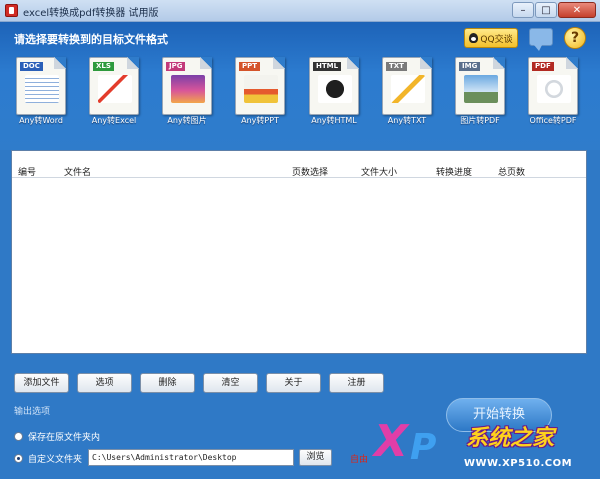  Describe the element at coordinates (32, 412) in the screenshot. I see `output-options-label: 输出选项` at that location.